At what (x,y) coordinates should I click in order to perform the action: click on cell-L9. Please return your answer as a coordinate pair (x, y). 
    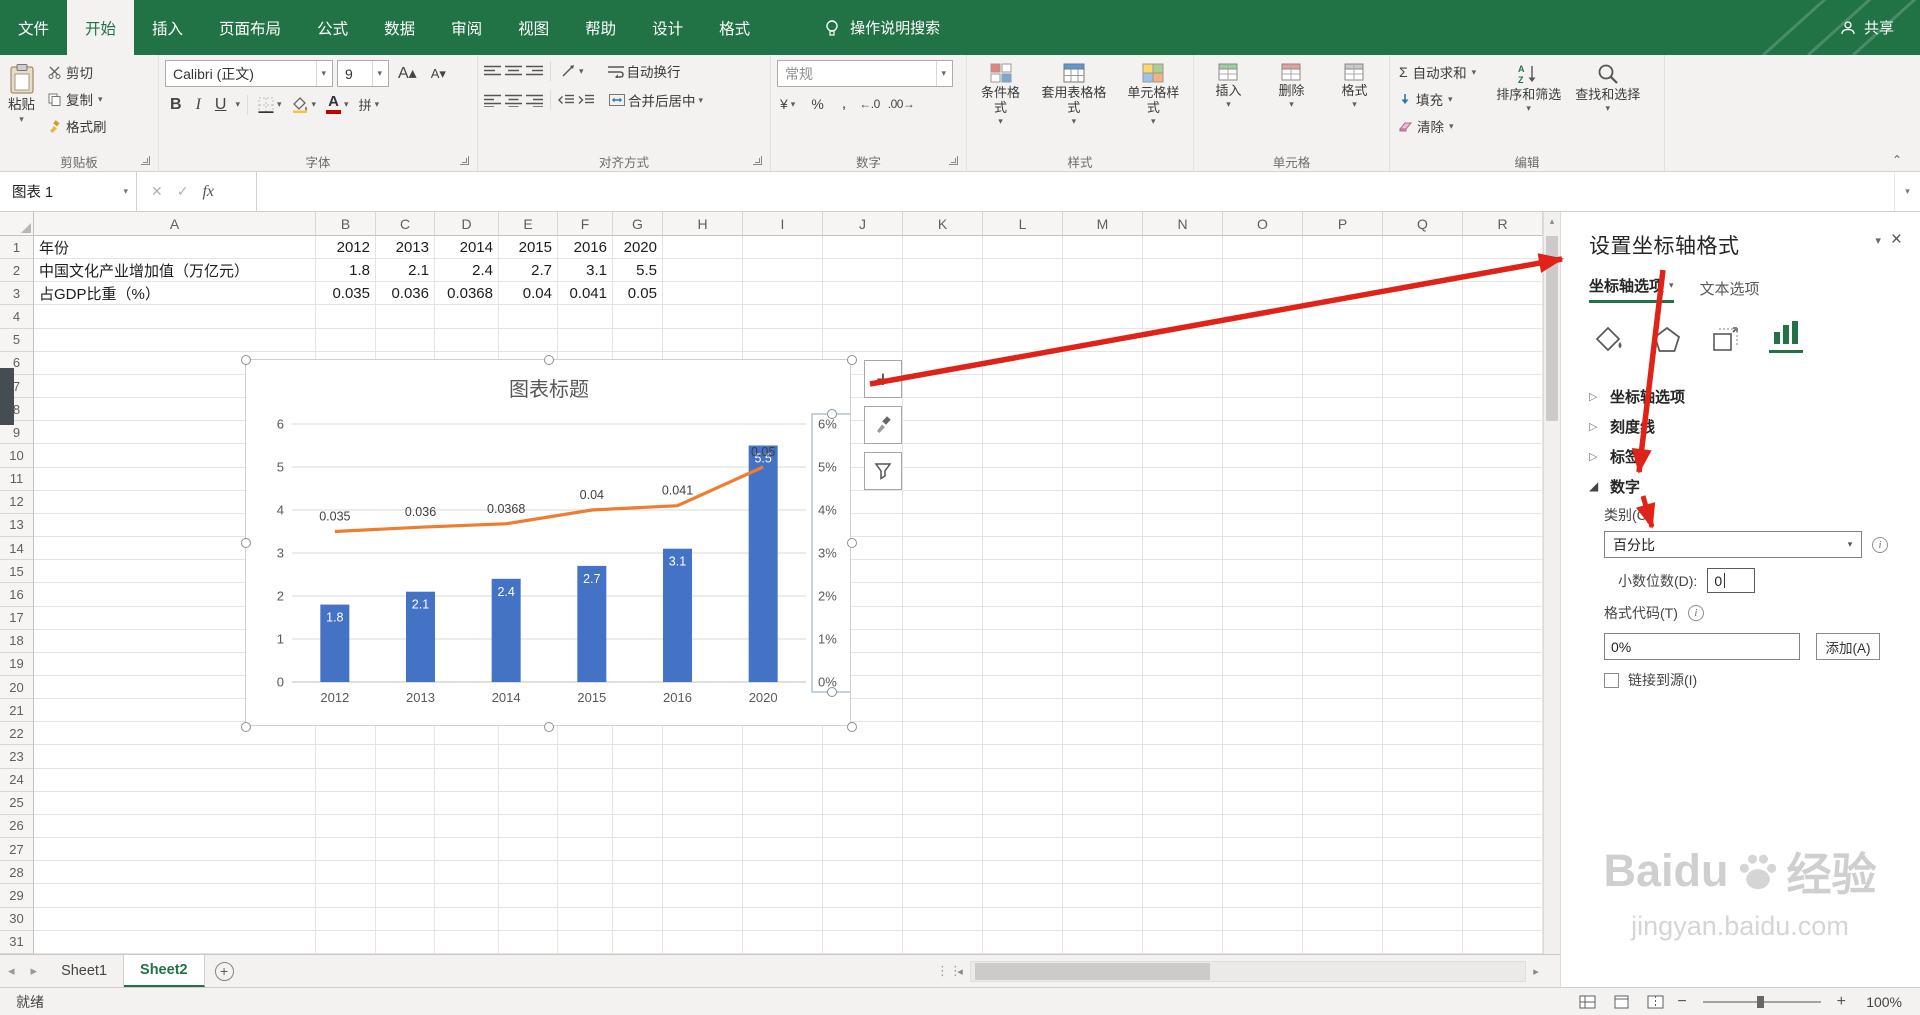
    Looking at the image, I should click on (1023, 433).